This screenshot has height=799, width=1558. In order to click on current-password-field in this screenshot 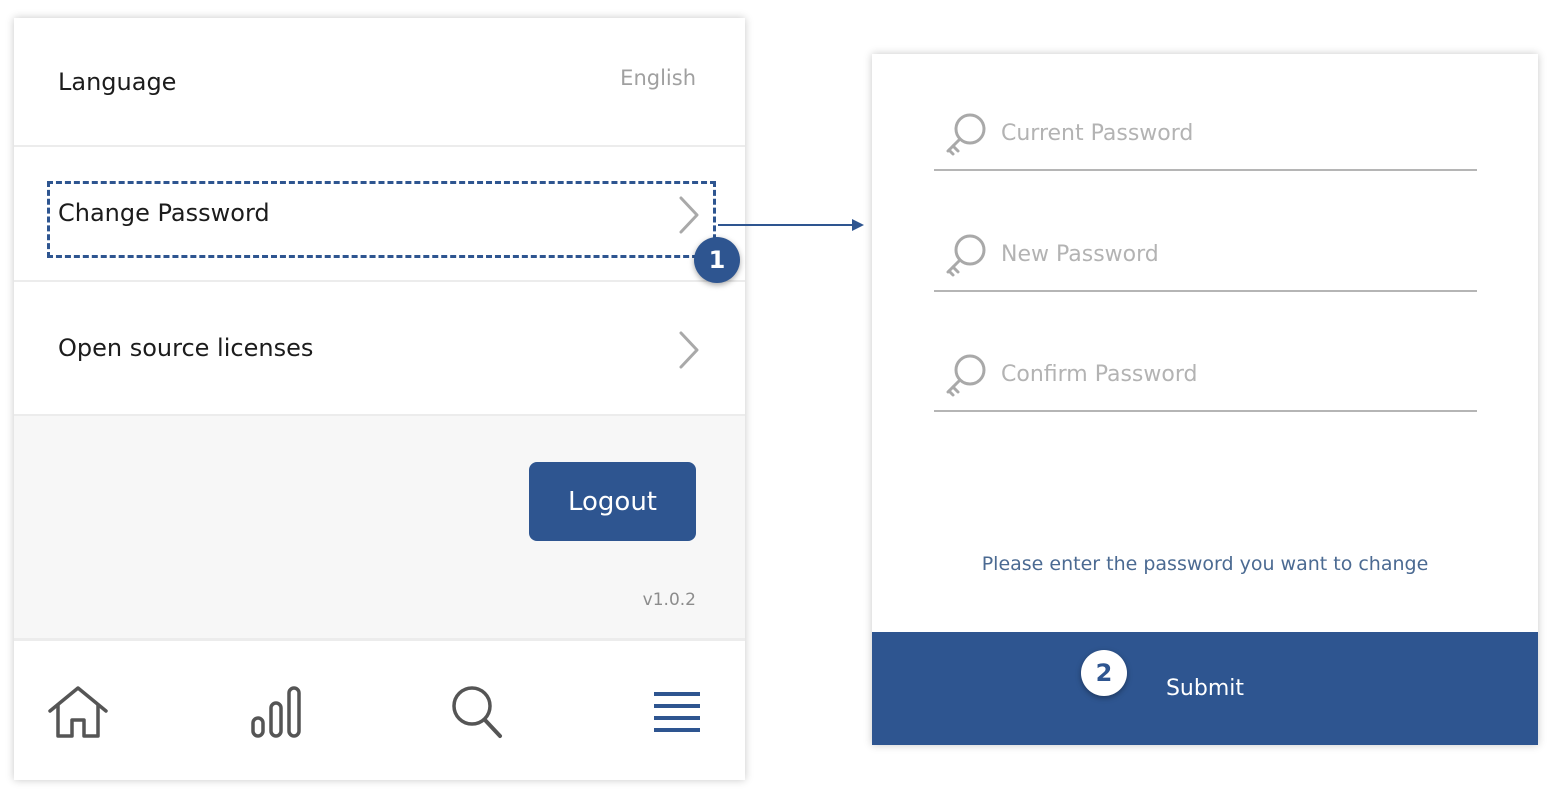, I will do `click(1205, 141)`.